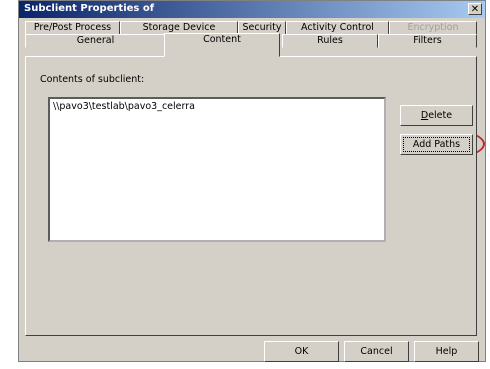 Image resolution: width=490 pixels, height=369 pixels. I want to click on cancel-label: Cancel, so click(376, 351).